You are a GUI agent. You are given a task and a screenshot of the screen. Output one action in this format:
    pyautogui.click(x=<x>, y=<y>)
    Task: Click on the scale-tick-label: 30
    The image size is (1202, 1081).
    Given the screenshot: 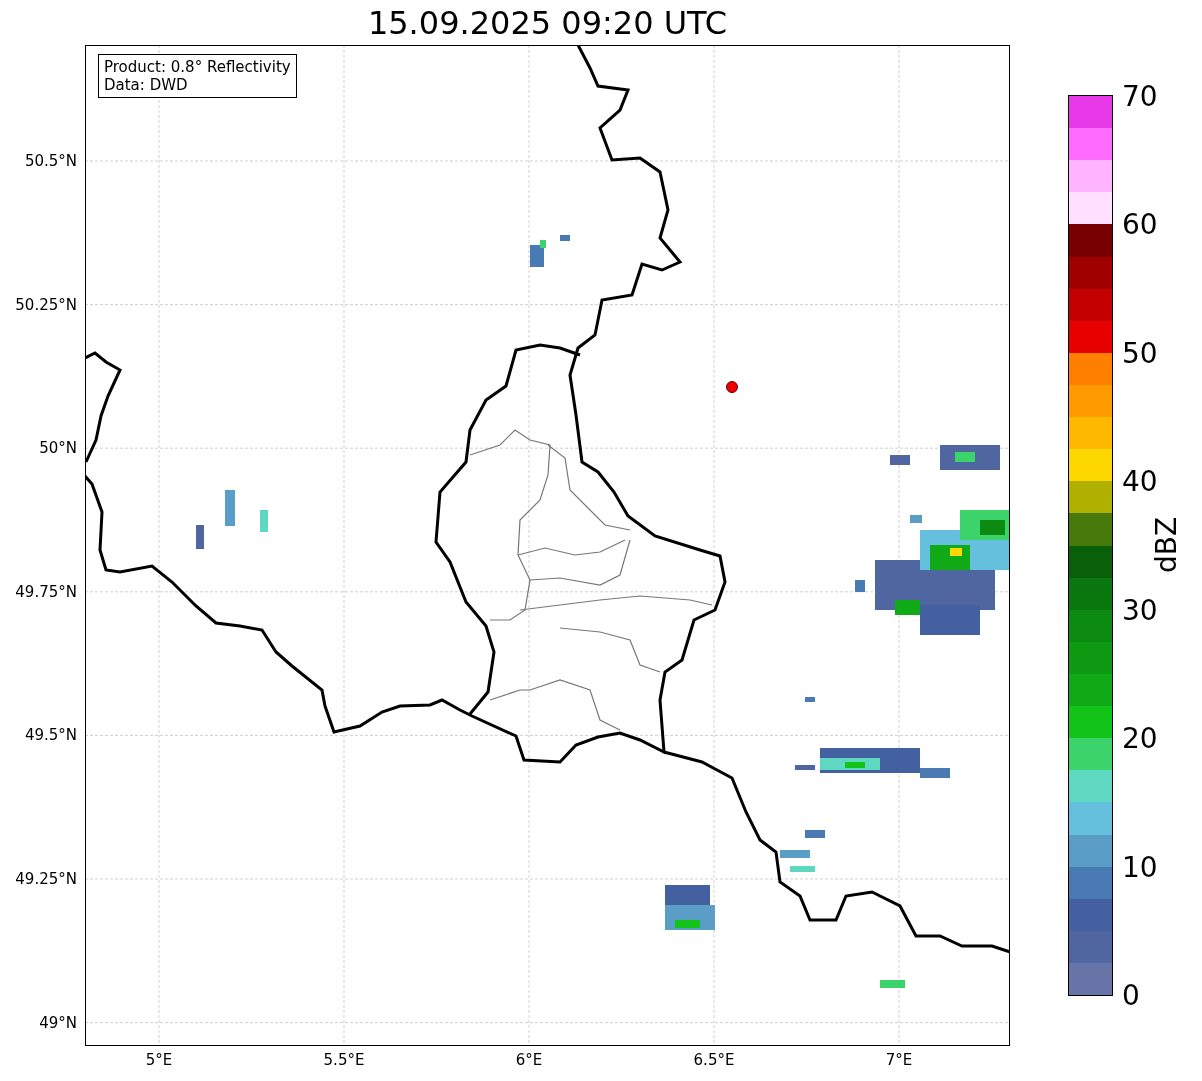 What is the action you would take?
    pyautogui.click(x=1140, y=610)
    